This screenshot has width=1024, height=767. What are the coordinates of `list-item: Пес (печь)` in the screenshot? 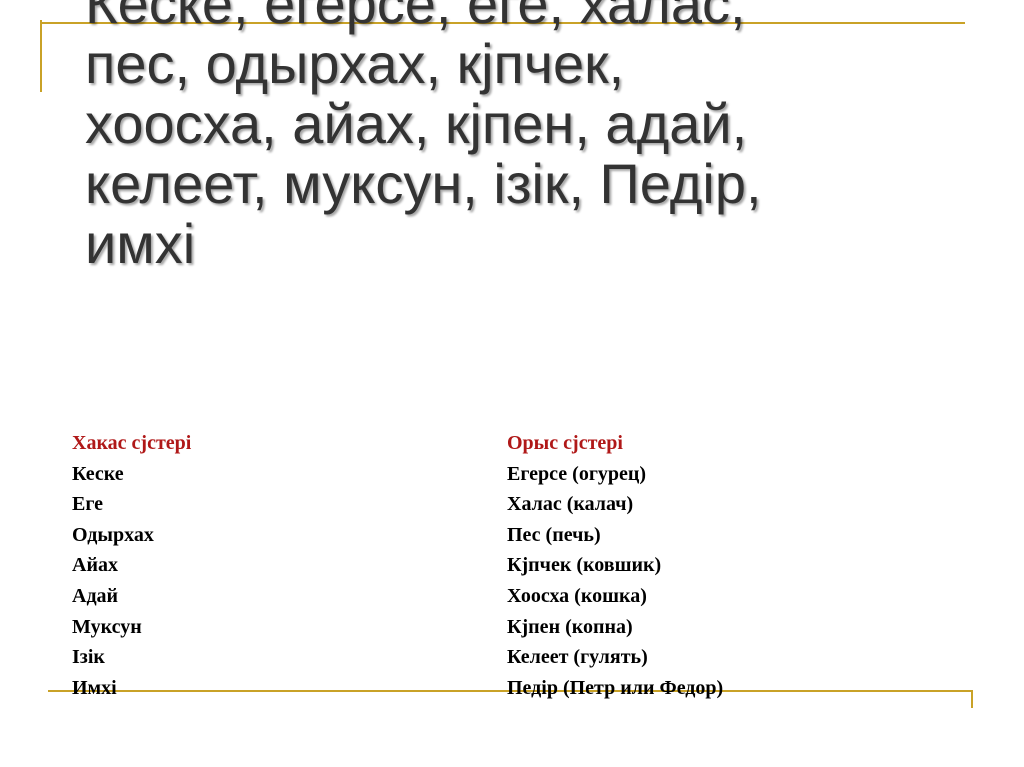 It's located at (554, 534).